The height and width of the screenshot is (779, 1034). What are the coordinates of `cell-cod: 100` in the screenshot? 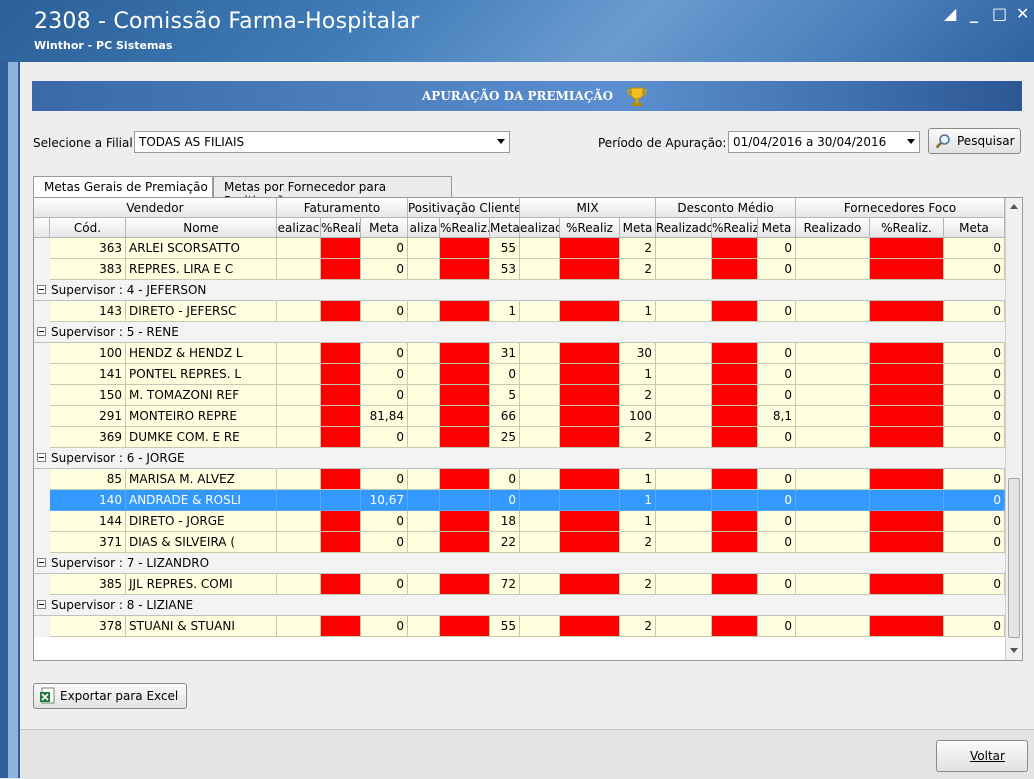 It's located at (88, 353).